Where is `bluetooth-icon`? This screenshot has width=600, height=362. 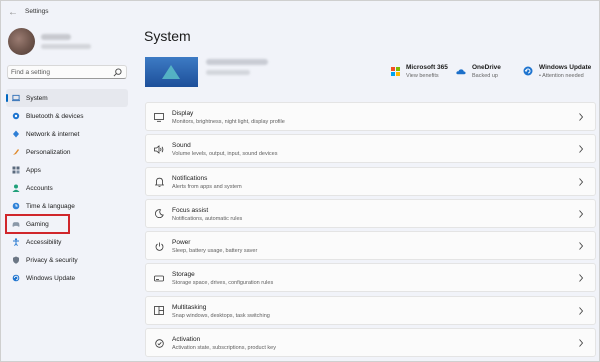
bluetooth-icon is located at coordinates (16, 116).